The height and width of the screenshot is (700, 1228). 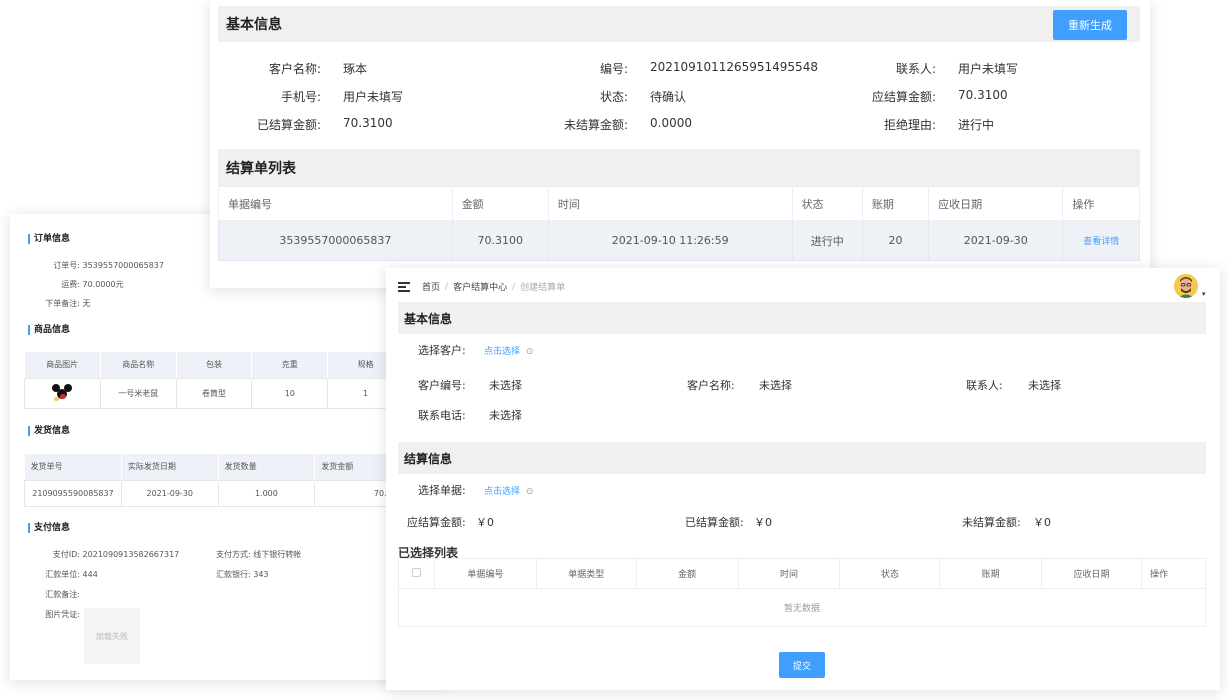 I want to click on goods-name-cell: 一号米老鼠, so click(x=138, y=393).